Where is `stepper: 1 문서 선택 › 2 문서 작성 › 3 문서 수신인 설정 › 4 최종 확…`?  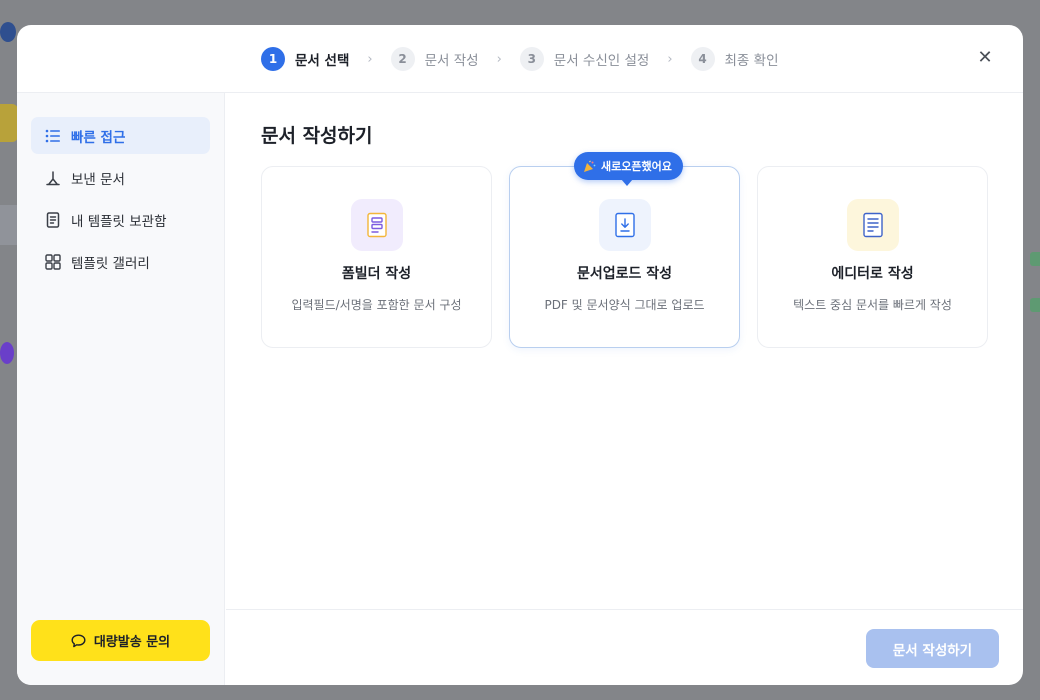
stepper: 1 문서 선택 › 2 문서 작성 › 3 문서 수신인 설정 › 4 최종 확… is located at coordinates (520, 59).